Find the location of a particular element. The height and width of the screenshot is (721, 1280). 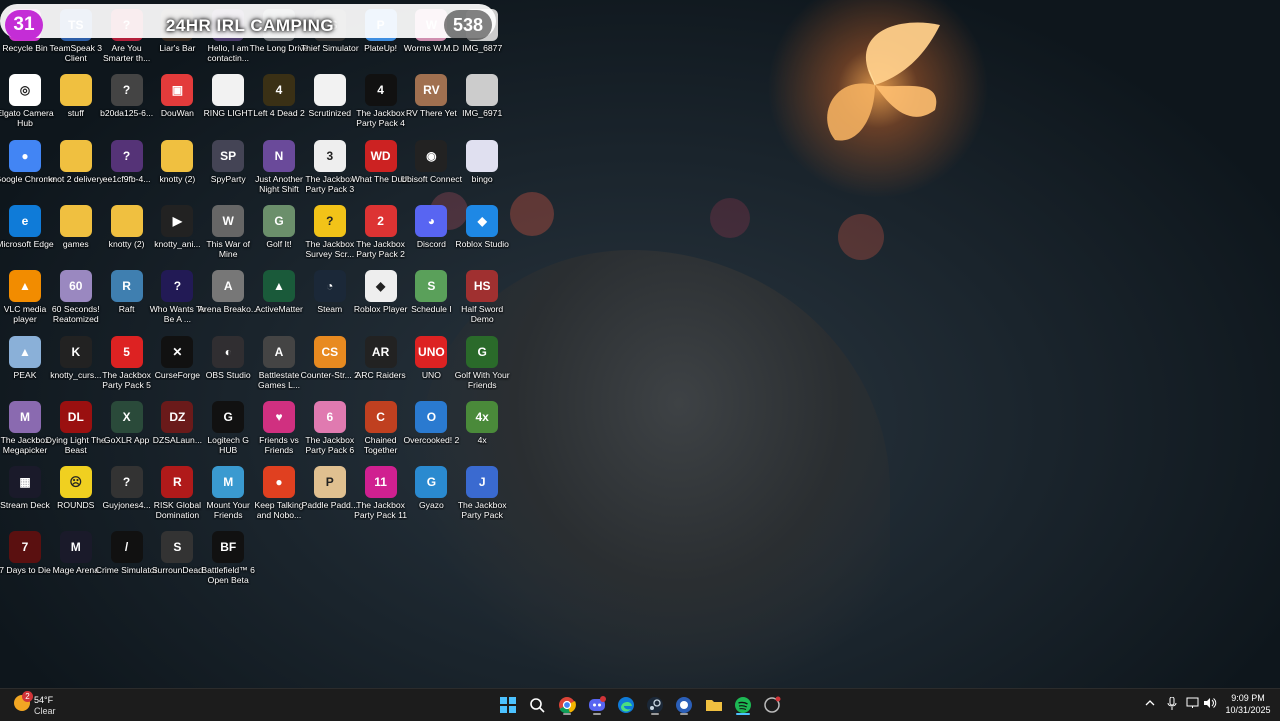

image-file-icon is located at coordinates (482, 155).